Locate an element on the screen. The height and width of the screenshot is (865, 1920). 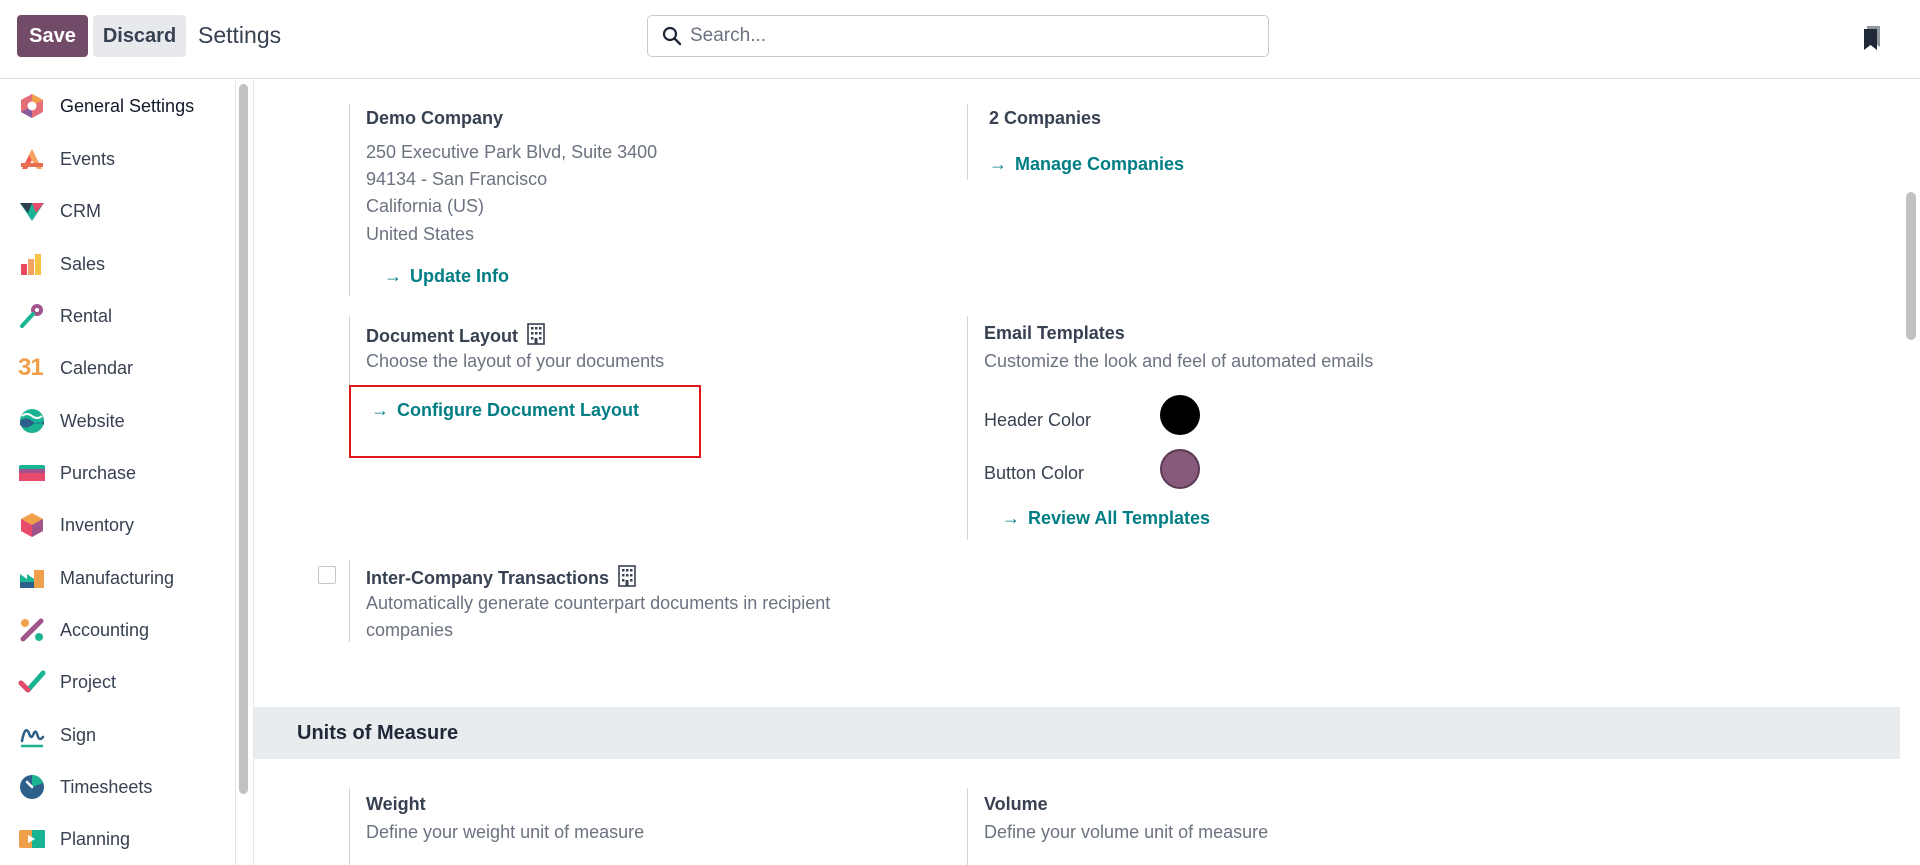
section-header-band is located at coordinates (1077, 733).